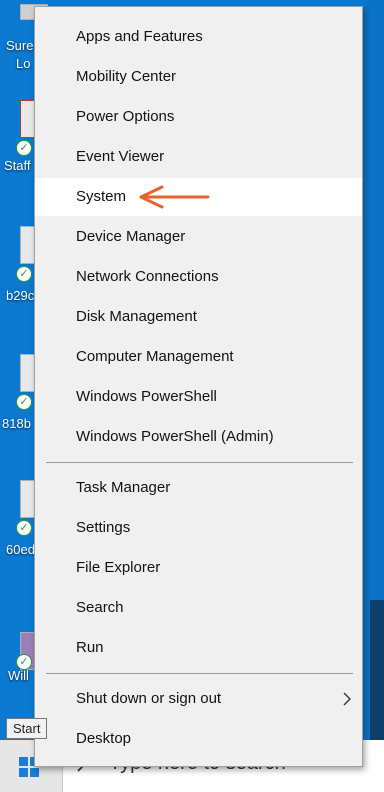 The image size is (384, 792). I want to click on menu-item-windows-powershell: Windows PowerShell, so click(198, 397).